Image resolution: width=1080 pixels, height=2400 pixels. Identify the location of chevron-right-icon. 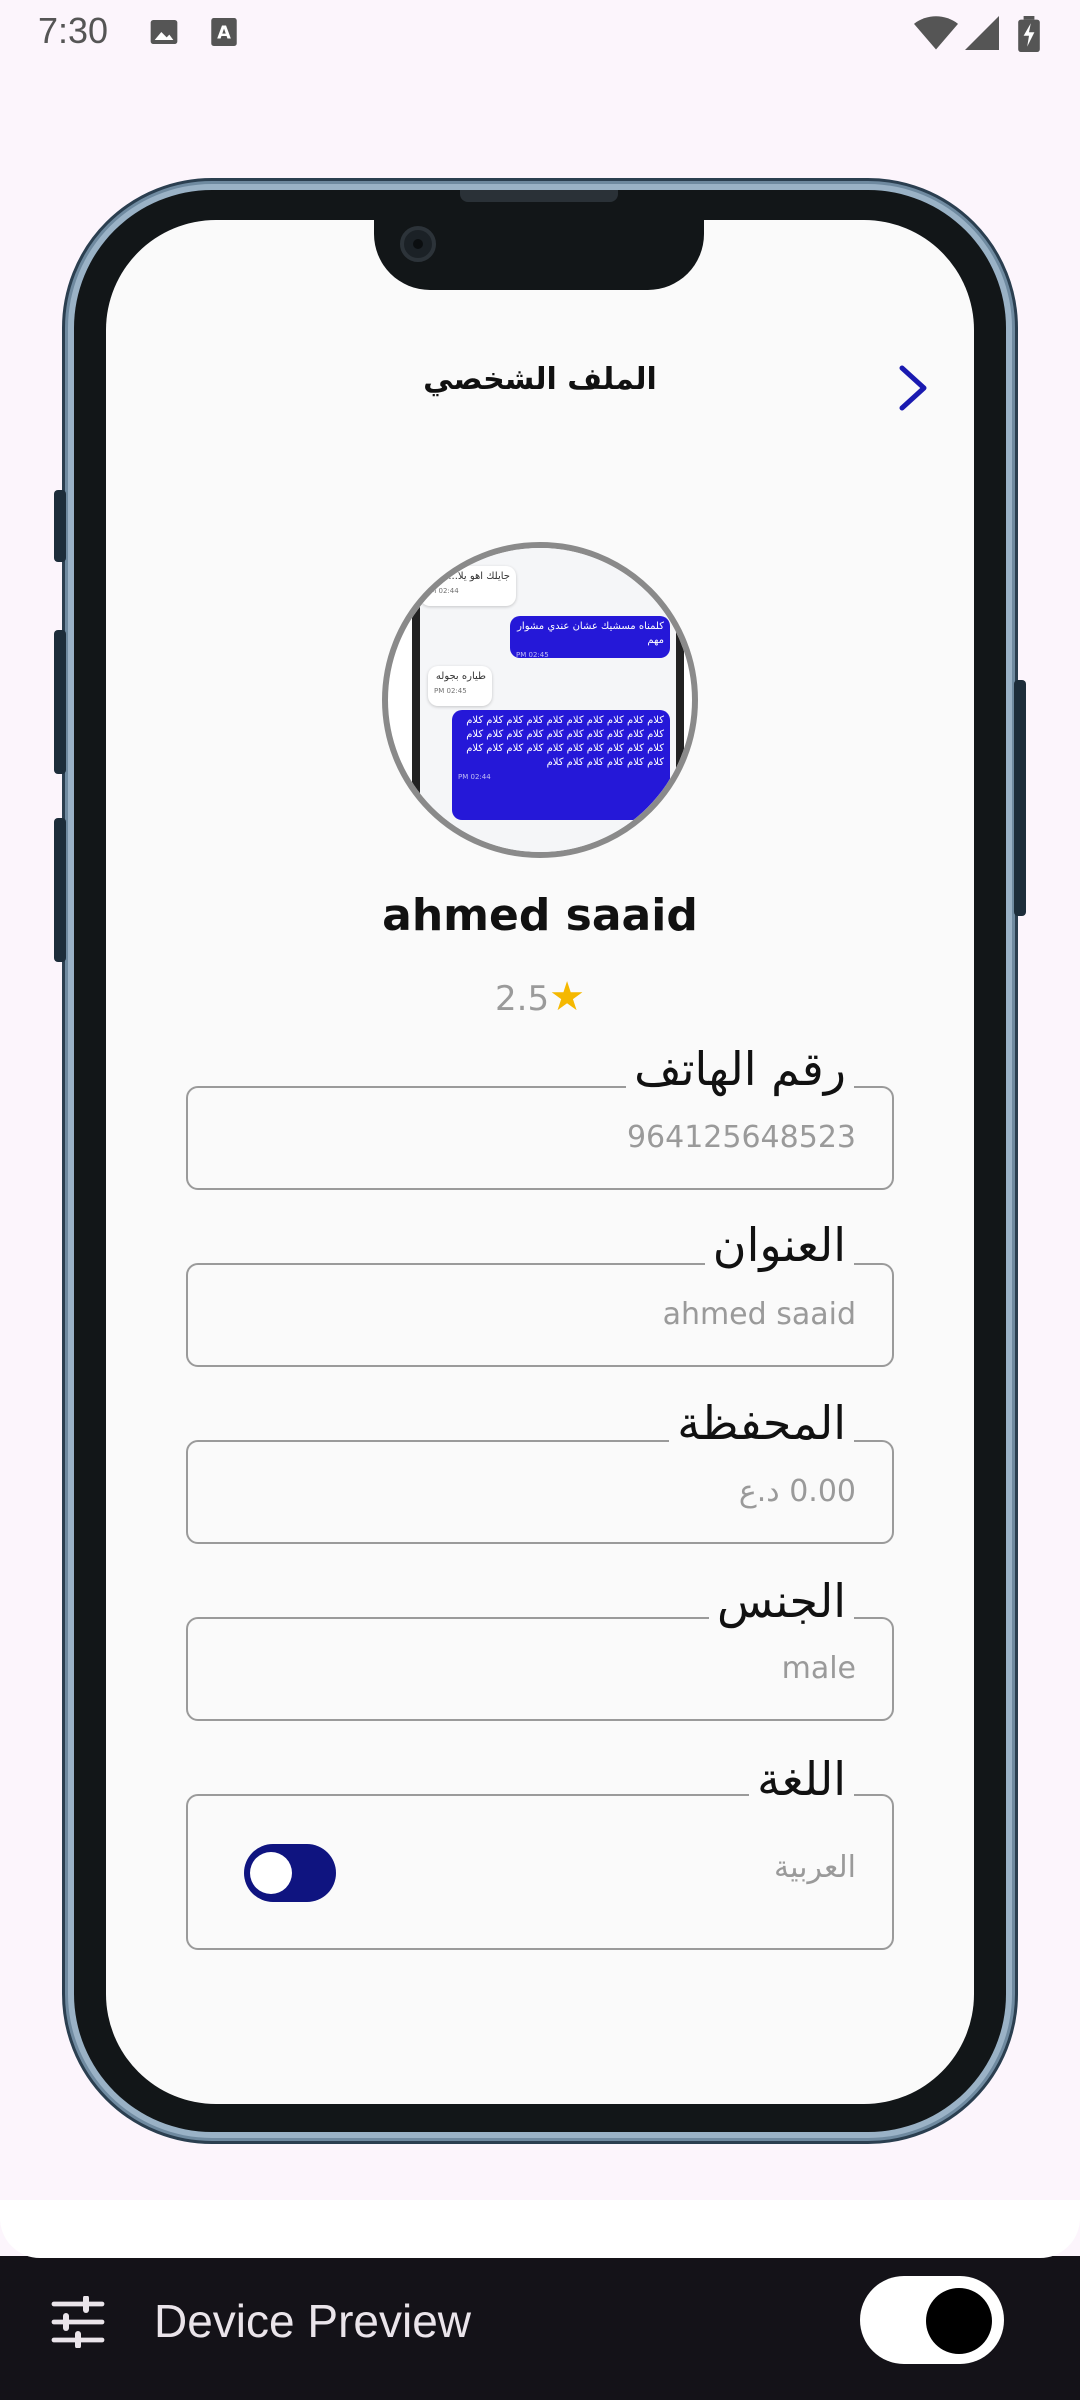
(913, 388).